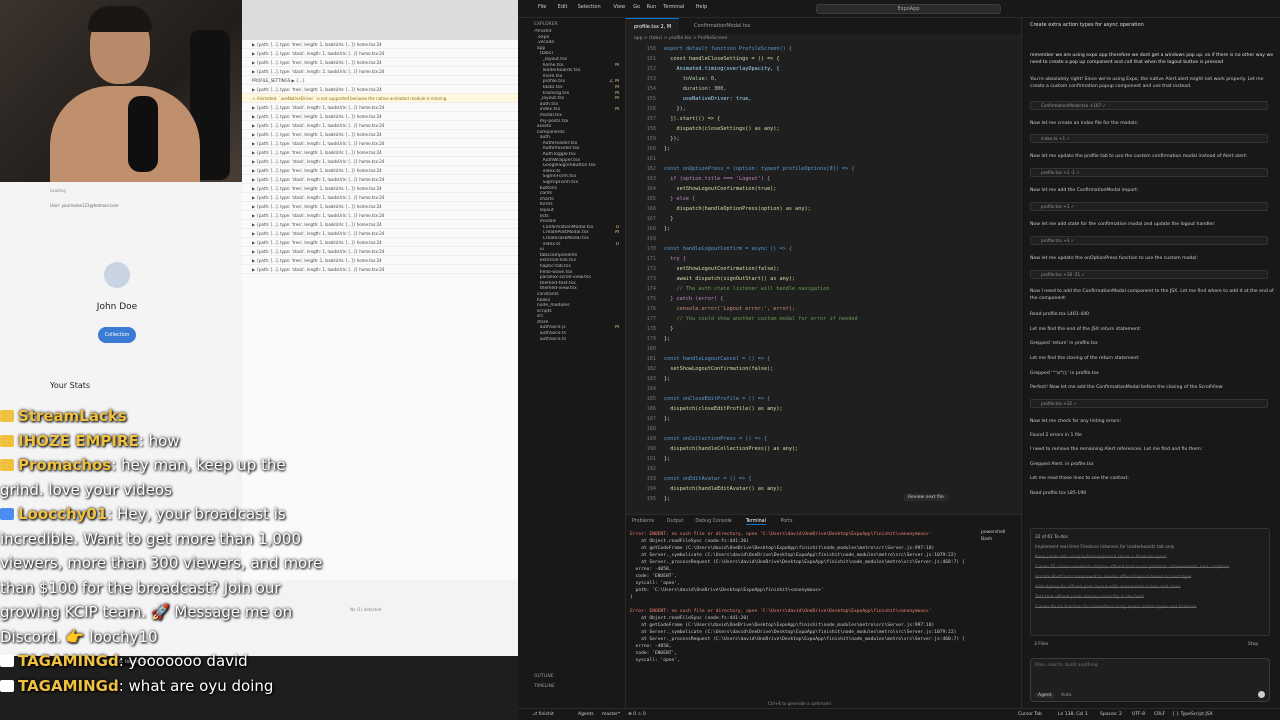 This screenshot has width=1280, height=720. What do you see at coordinates (823, 109) in the screenshot?
I see `code-line: 156 }),` at bounding box center [823, 109].